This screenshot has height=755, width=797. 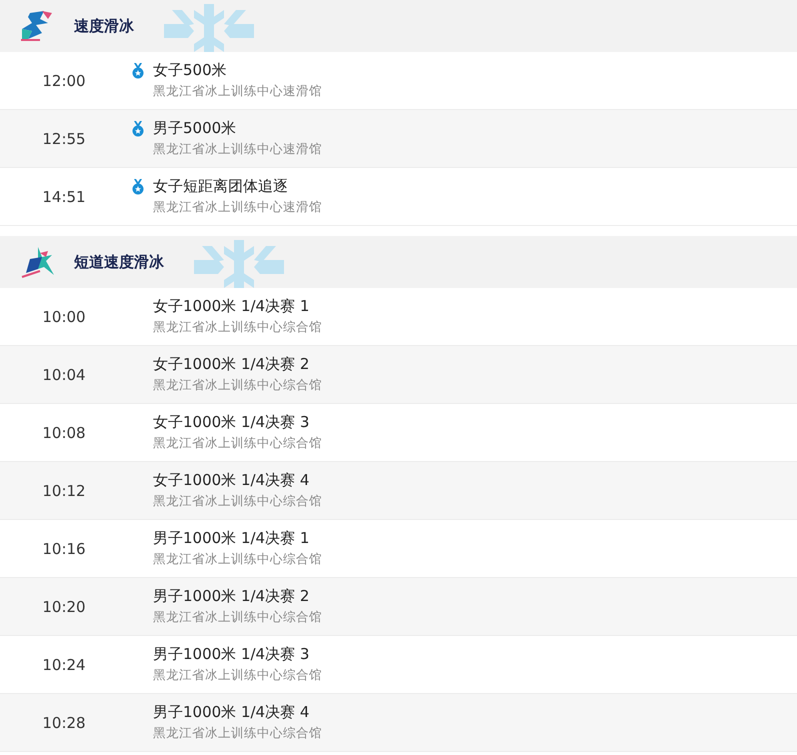 What do you see at coordinates (194, 128) in the screenshot?
I see `event-name: 男子5000米` at bounding box center [194, 128].